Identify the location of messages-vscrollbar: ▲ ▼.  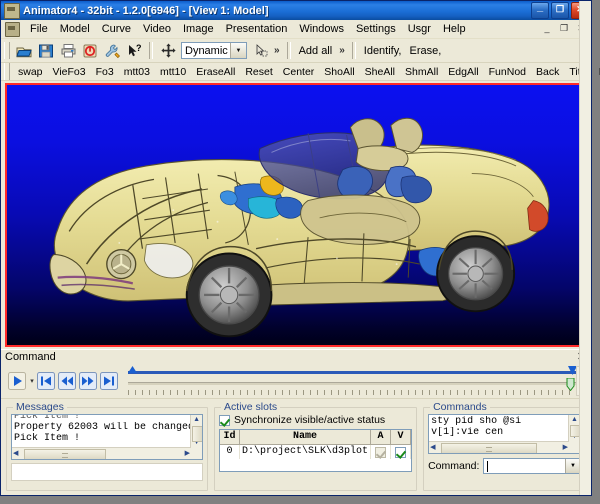
(196, 431).